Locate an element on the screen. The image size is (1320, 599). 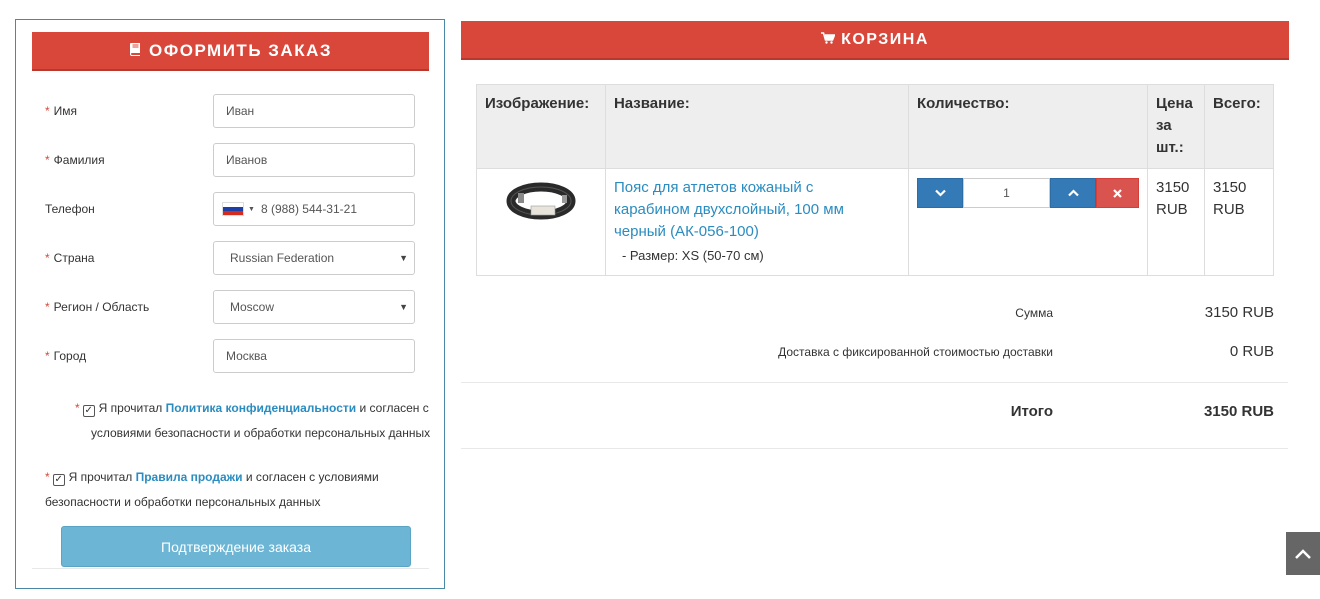
line-total-cell: 3150 RUB is located at coordinates (1239, 222).